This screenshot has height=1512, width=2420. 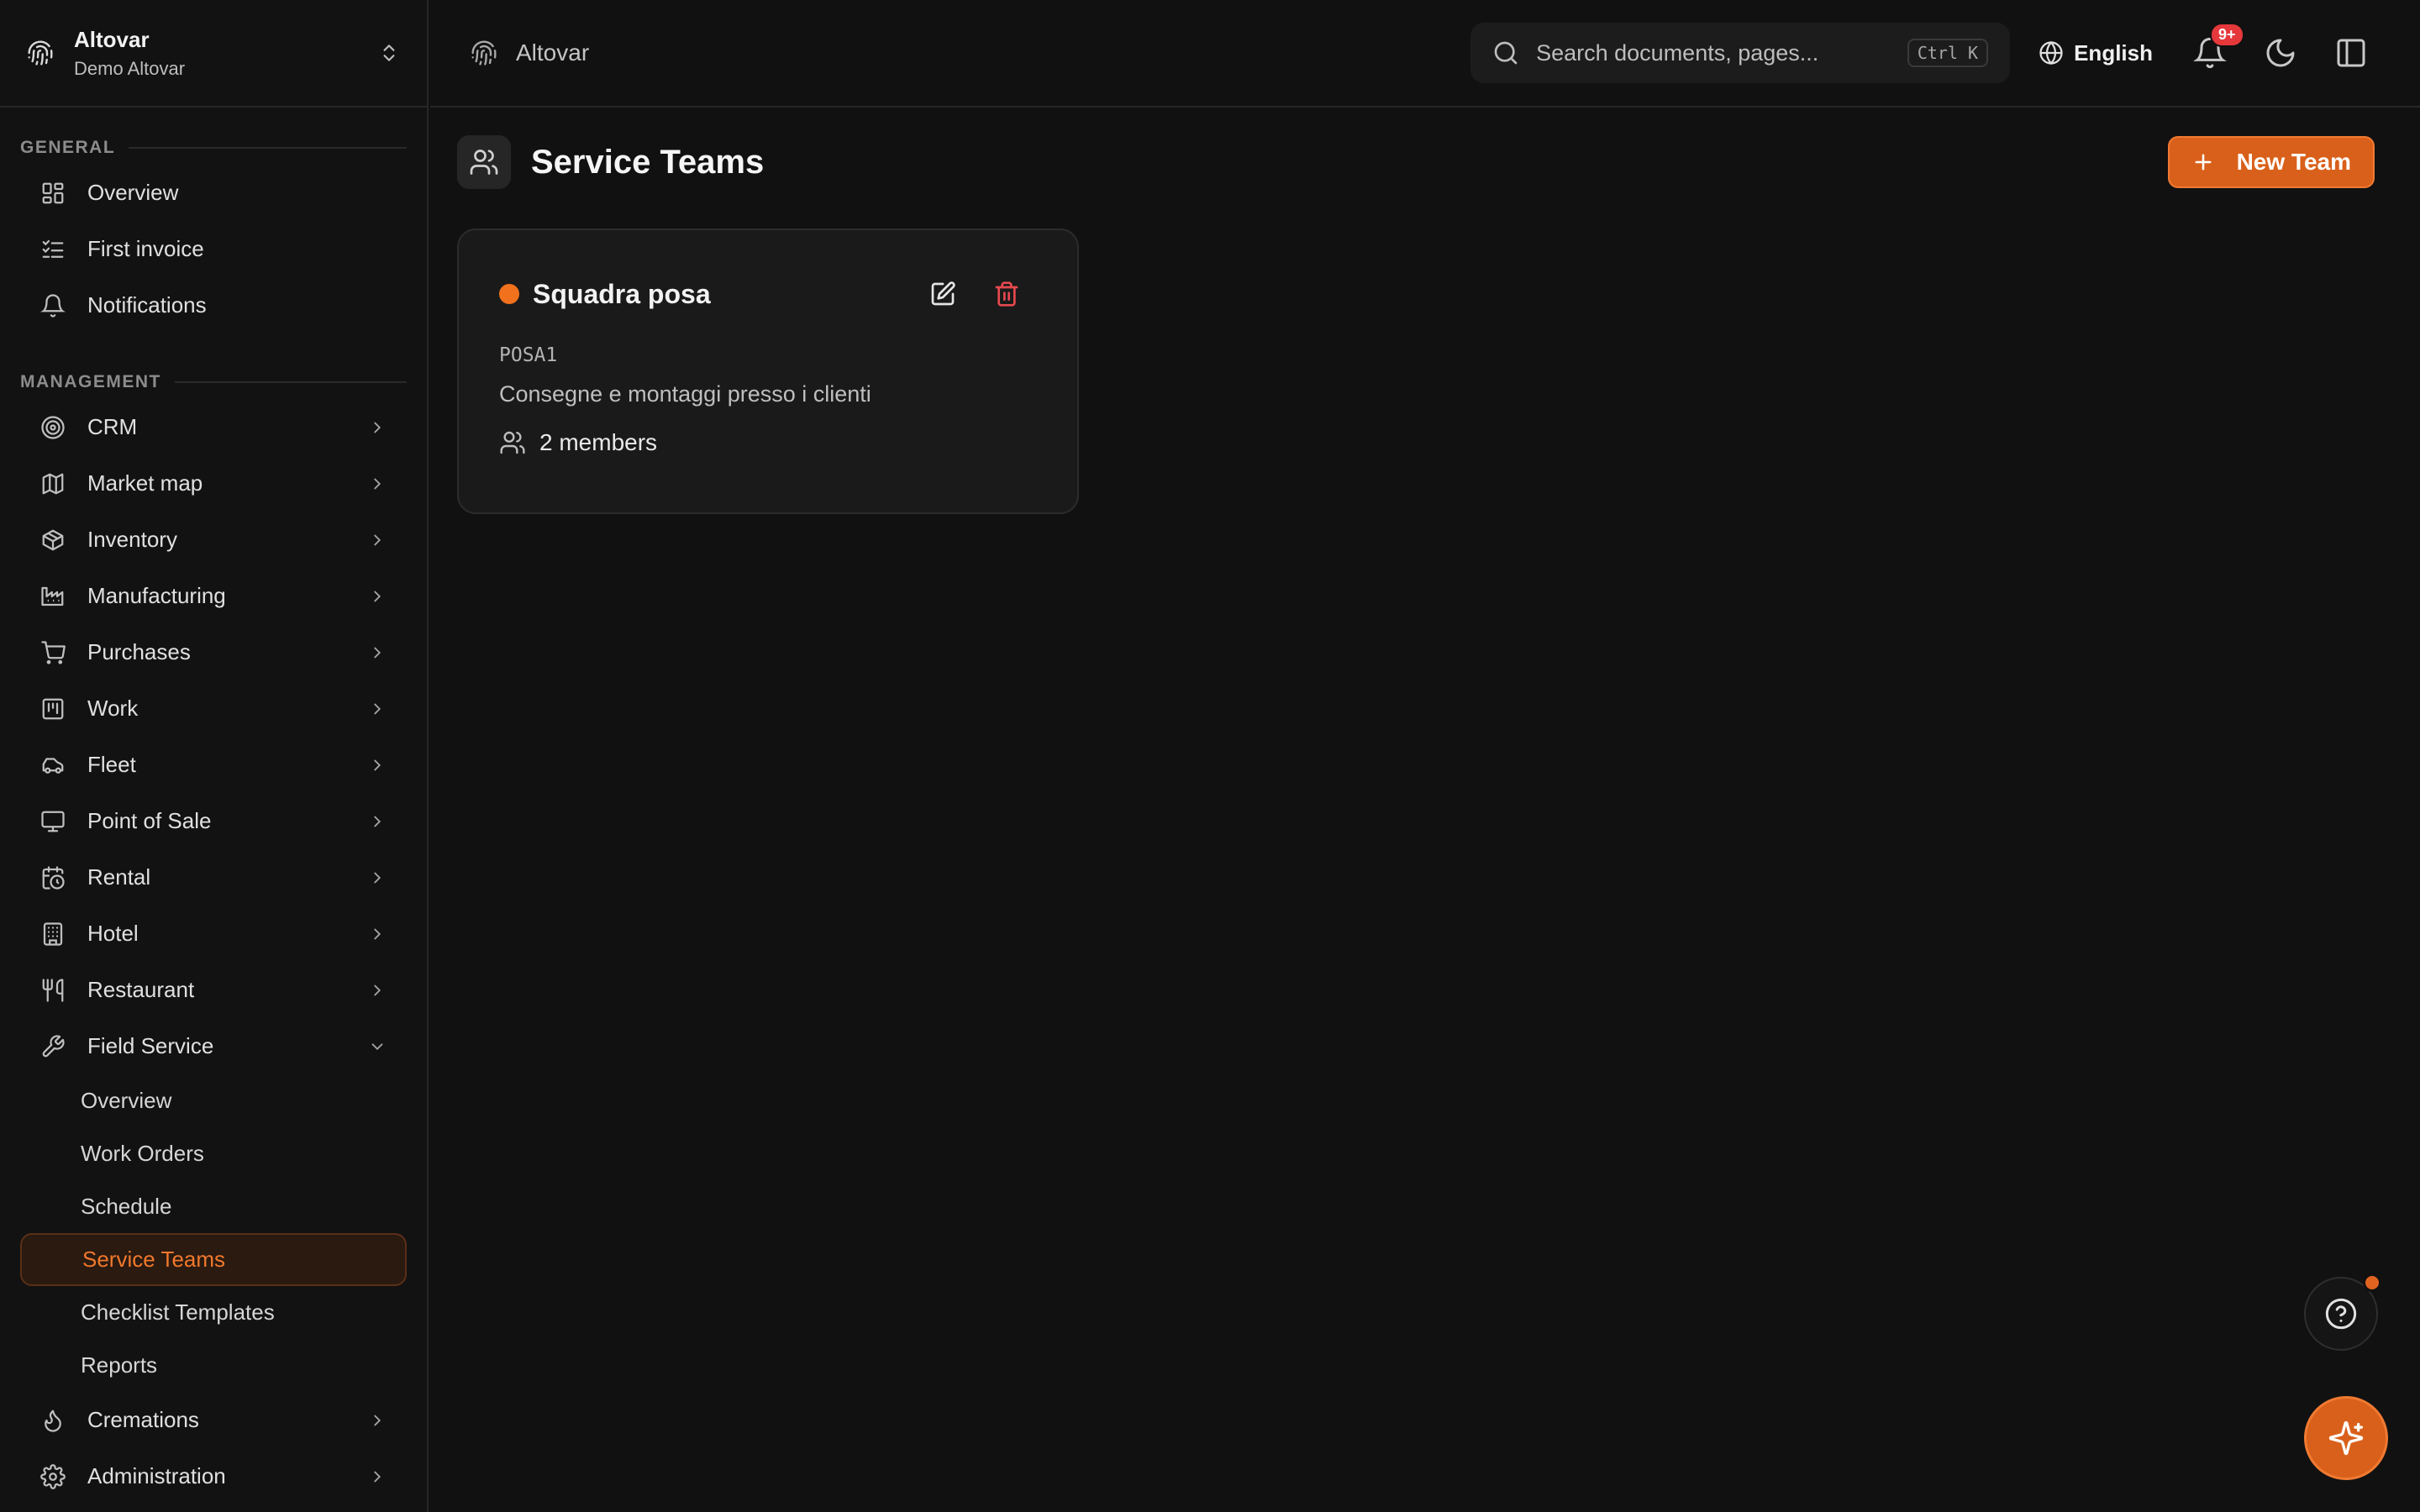 I want to click on ai-assistant-button, so click(x=2346, y=1438).